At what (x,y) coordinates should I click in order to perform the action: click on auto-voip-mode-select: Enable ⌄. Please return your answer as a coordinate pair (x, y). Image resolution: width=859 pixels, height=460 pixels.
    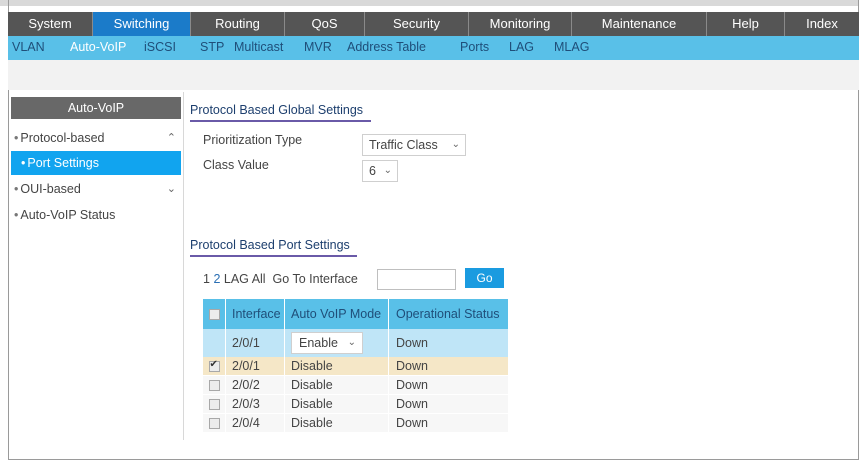
    Looking at the image, I should click on (327, 343).